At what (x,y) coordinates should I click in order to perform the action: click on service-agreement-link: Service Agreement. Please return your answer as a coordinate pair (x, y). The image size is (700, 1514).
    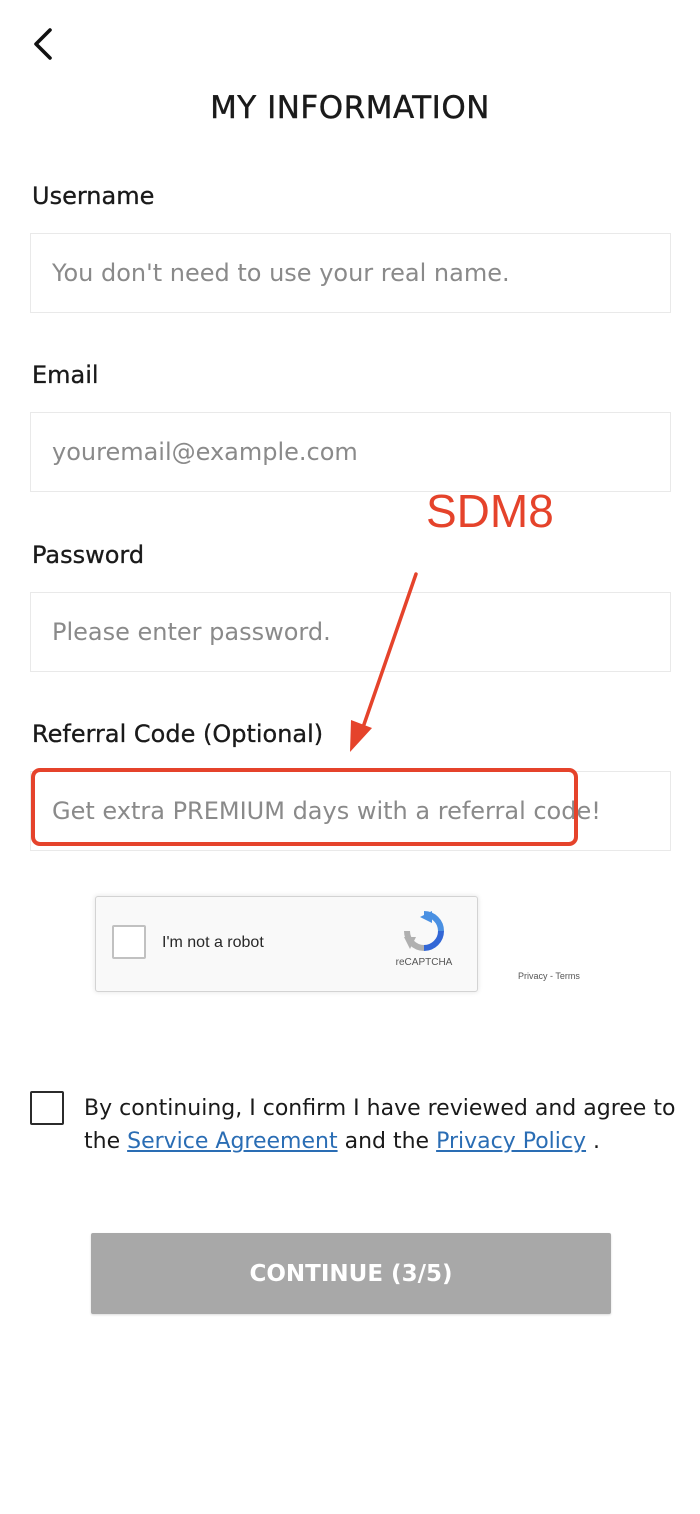
    Looking at the image, I should click on (232, 1141).